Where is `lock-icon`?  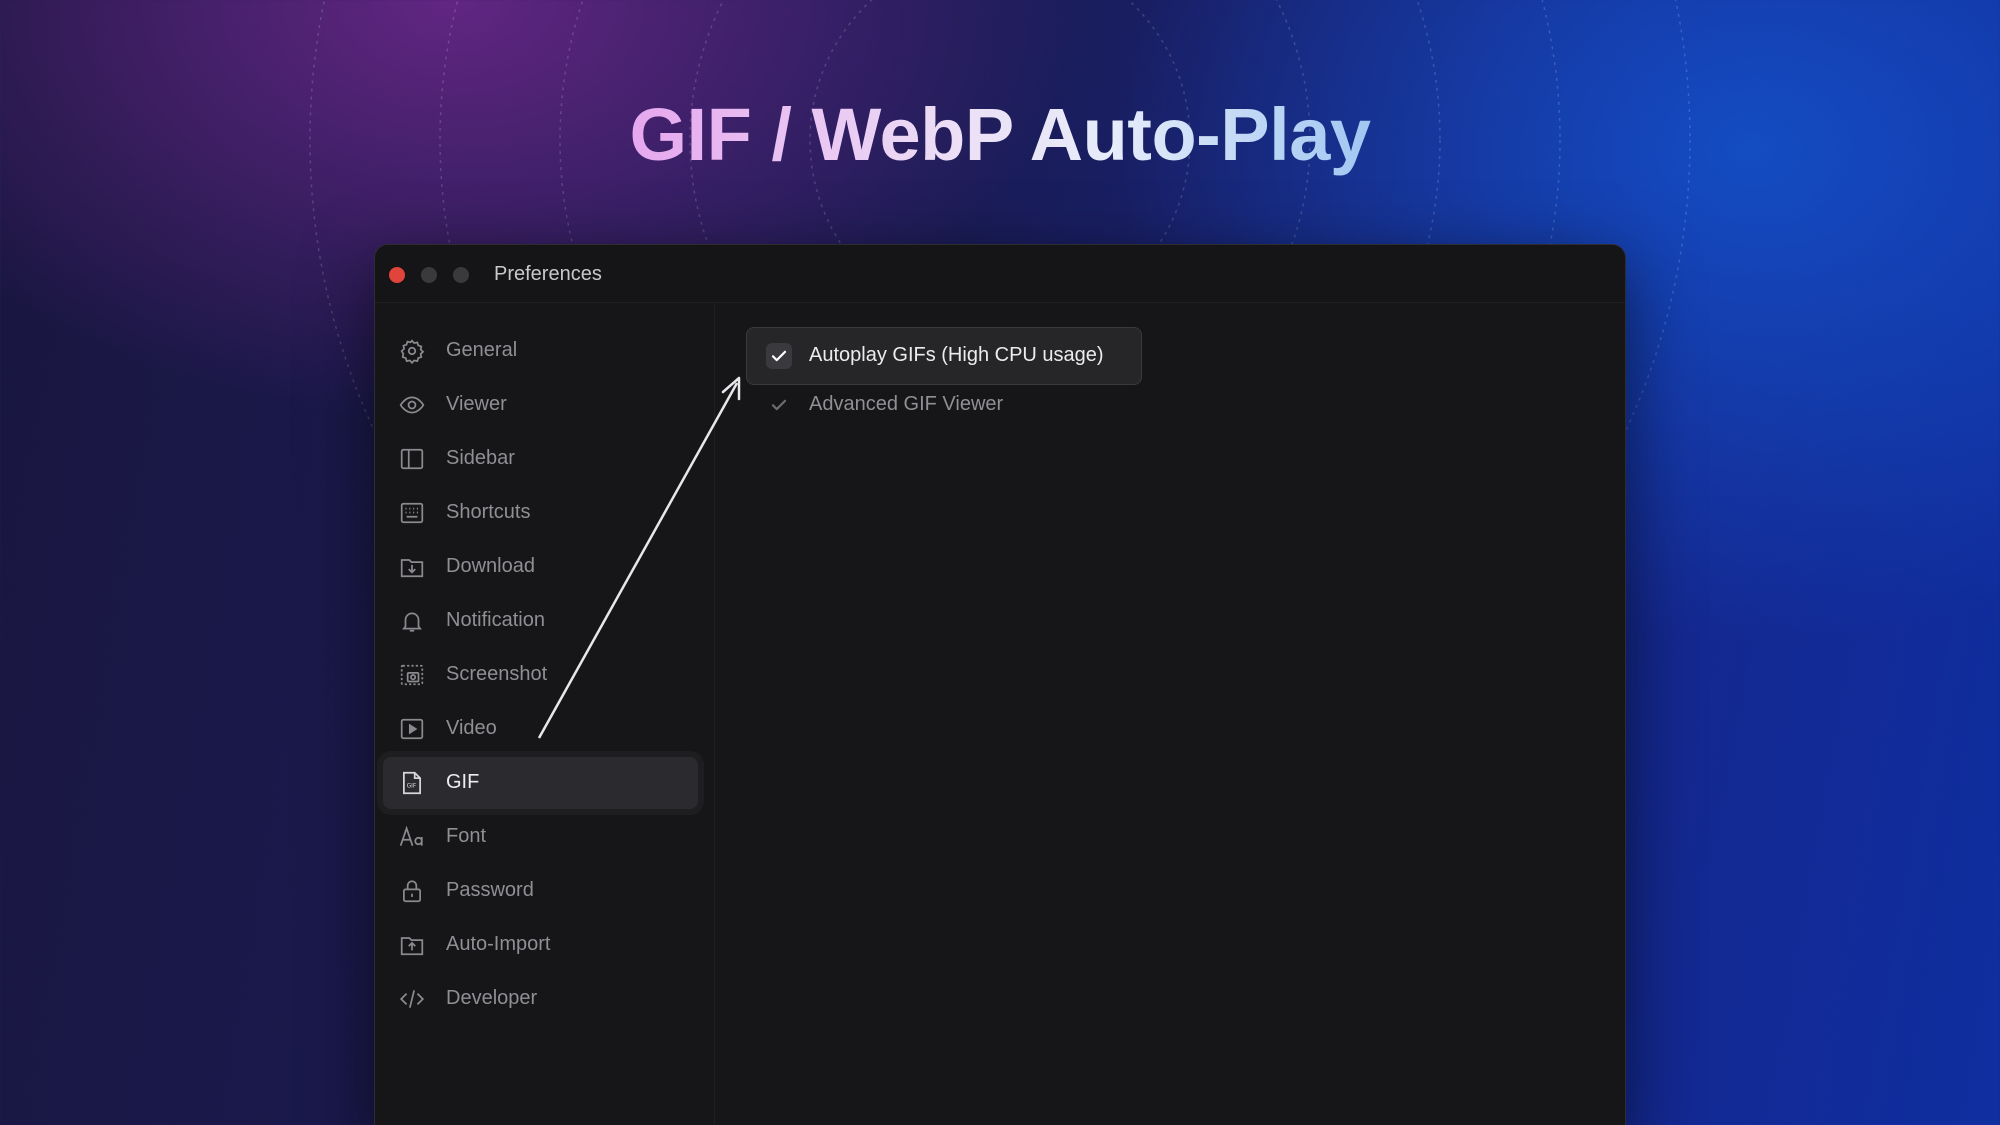
lock-icon is located at coordinates (412, 891).